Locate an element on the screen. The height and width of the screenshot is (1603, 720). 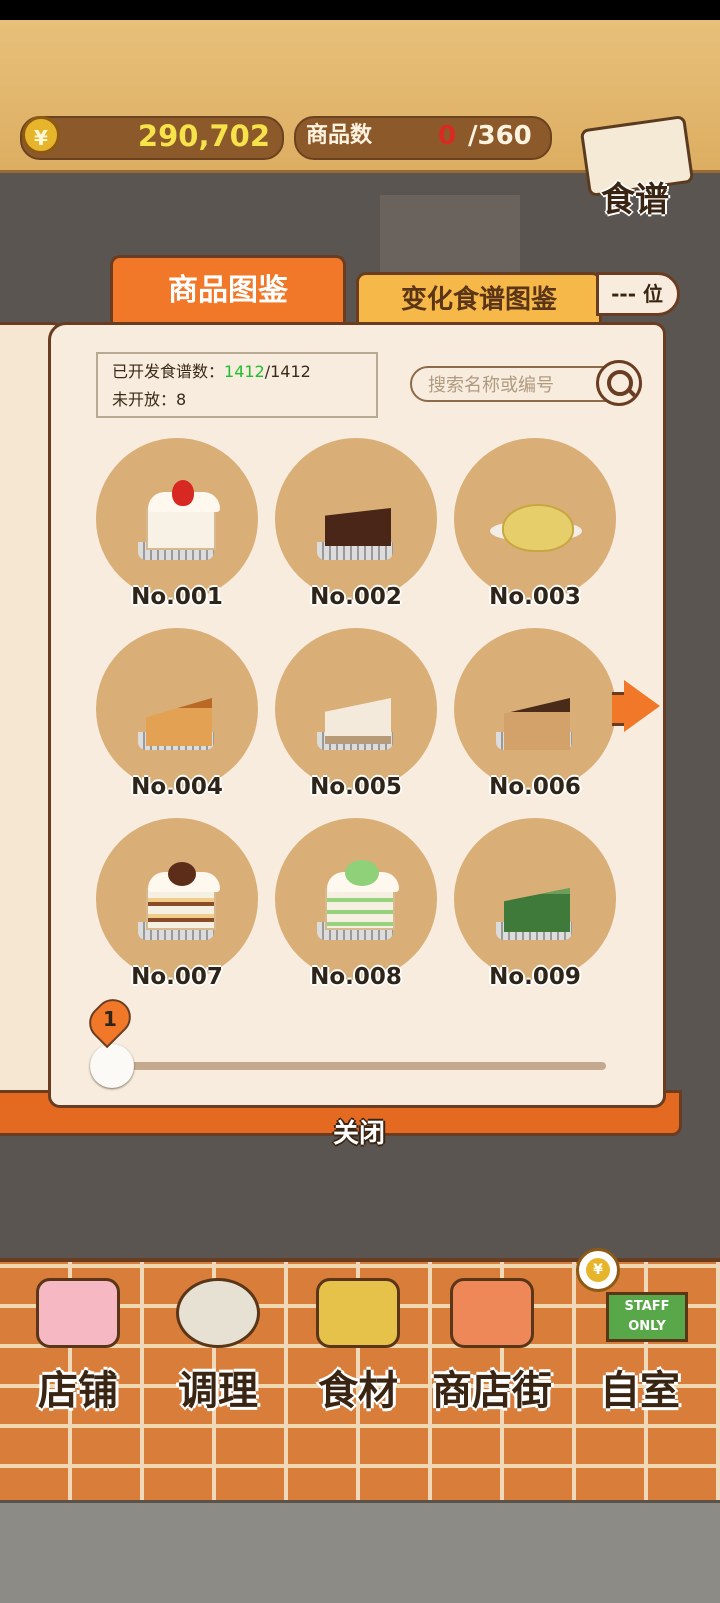
tab-product-catalog: 商品图鉴 is located at coordinates (228, 289).